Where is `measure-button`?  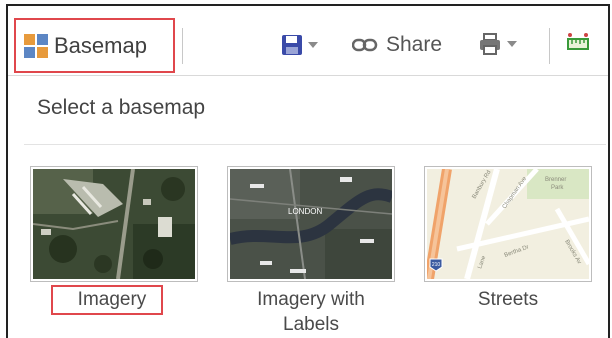 measure-button is located at coordinates (578, 43).